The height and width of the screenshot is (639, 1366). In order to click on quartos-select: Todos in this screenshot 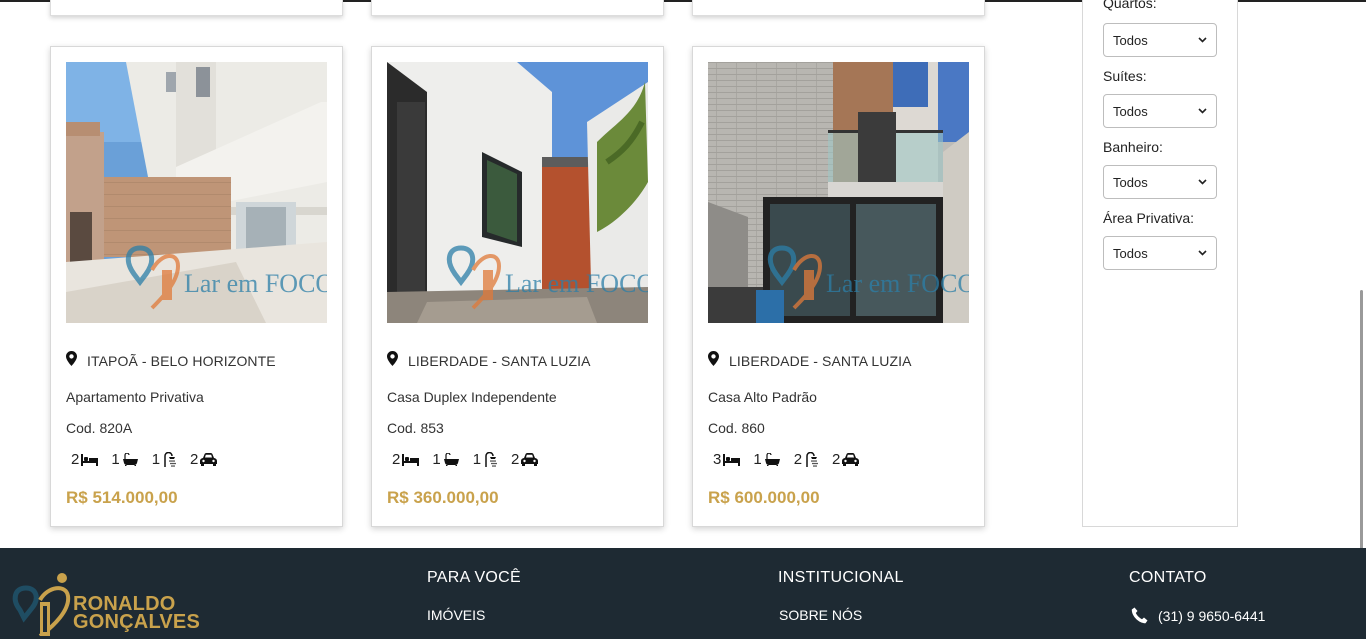, I will do `click(1160, 40)`.